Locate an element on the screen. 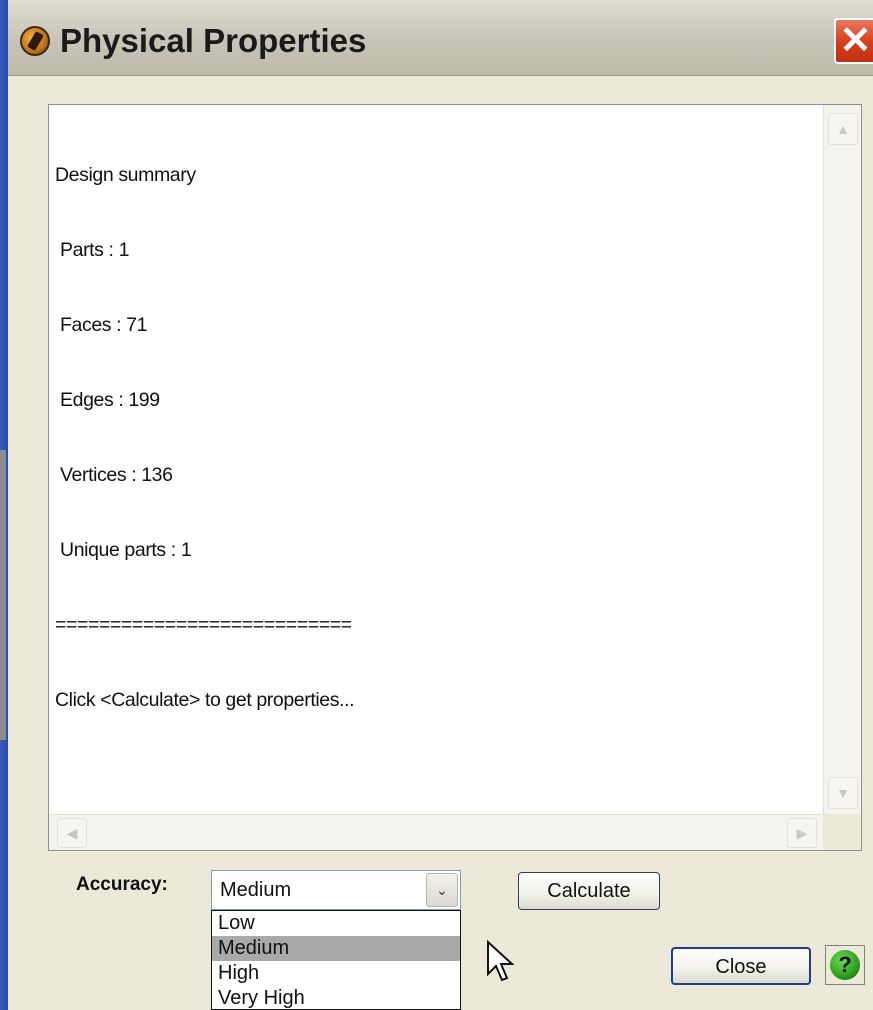 The width and height of the screenshot is (873, 1010). accuracy-option-low: Low is located at coordinates (336, 923).